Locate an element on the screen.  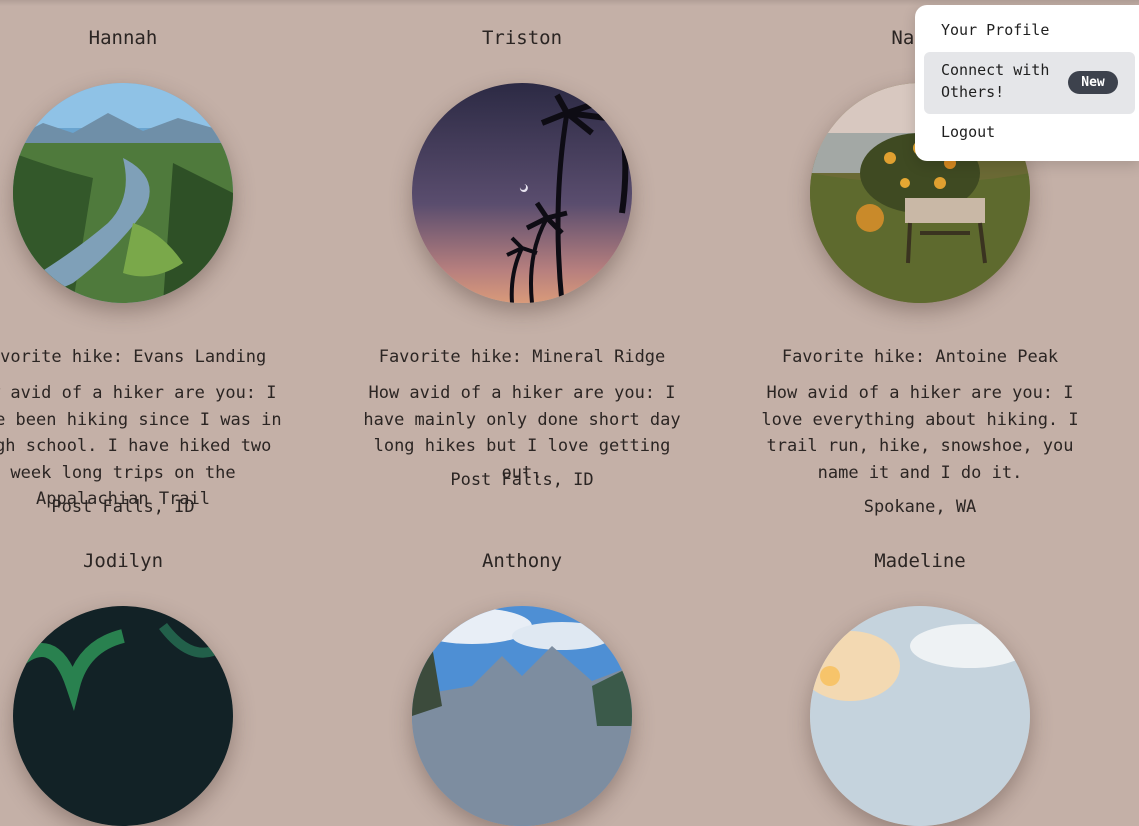
new-badge: New is located at coordinates (1093, 82).